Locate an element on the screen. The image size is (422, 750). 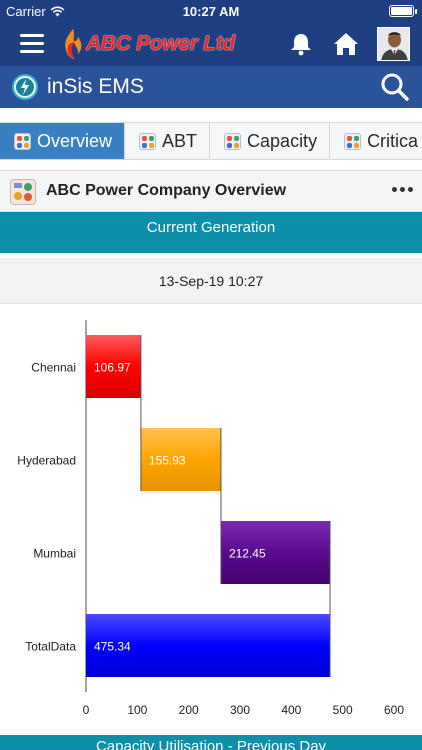
bar-value-label: 106.97 is located at coordinates (112, 368).